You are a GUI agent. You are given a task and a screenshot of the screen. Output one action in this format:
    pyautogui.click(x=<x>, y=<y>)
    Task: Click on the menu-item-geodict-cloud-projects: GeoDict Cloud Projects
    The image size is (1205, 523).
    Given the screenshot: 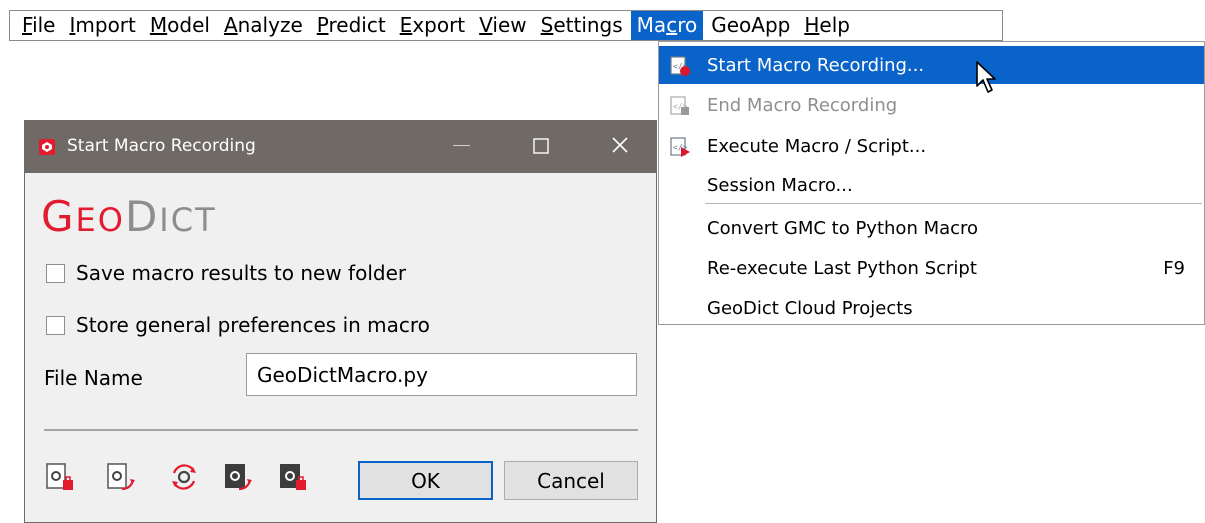 What is the action you would take?
    pyautogui.click(x=931, y=308)
    